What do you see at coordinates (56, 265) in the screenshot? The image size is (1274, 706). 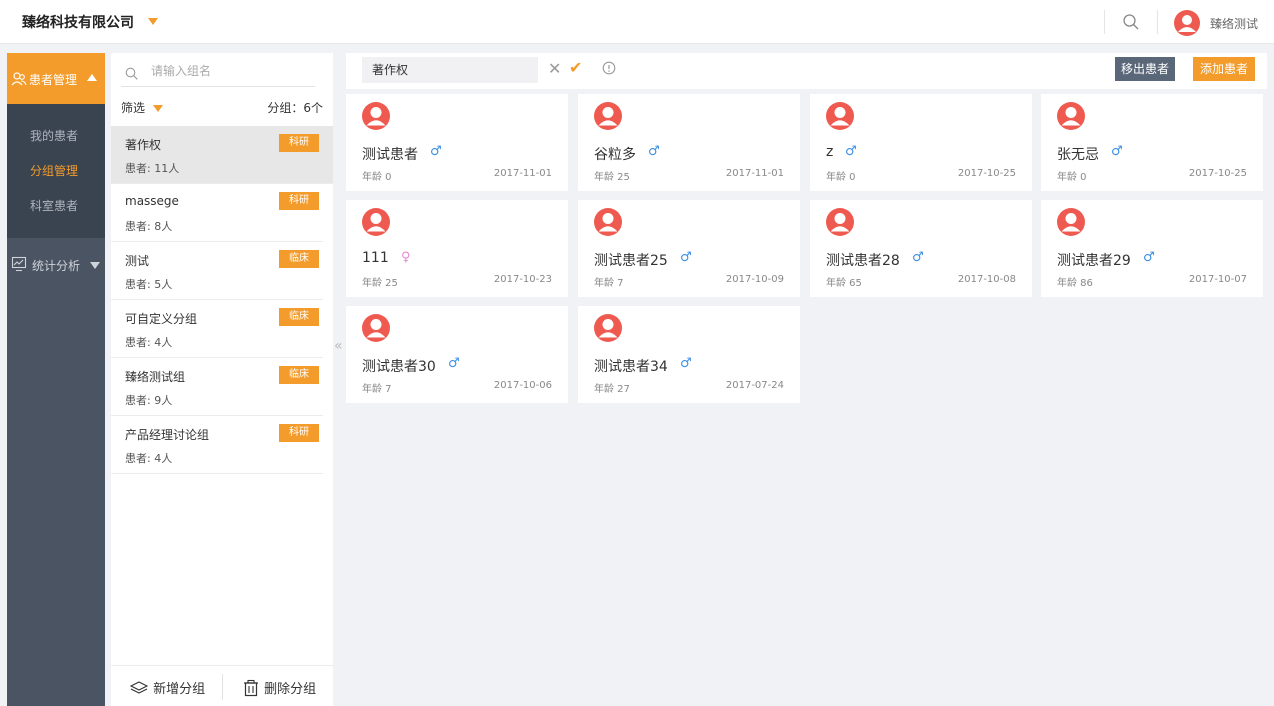 I see `sidebar-section-statistics: 统计分析` at bounding box center [56, 265].